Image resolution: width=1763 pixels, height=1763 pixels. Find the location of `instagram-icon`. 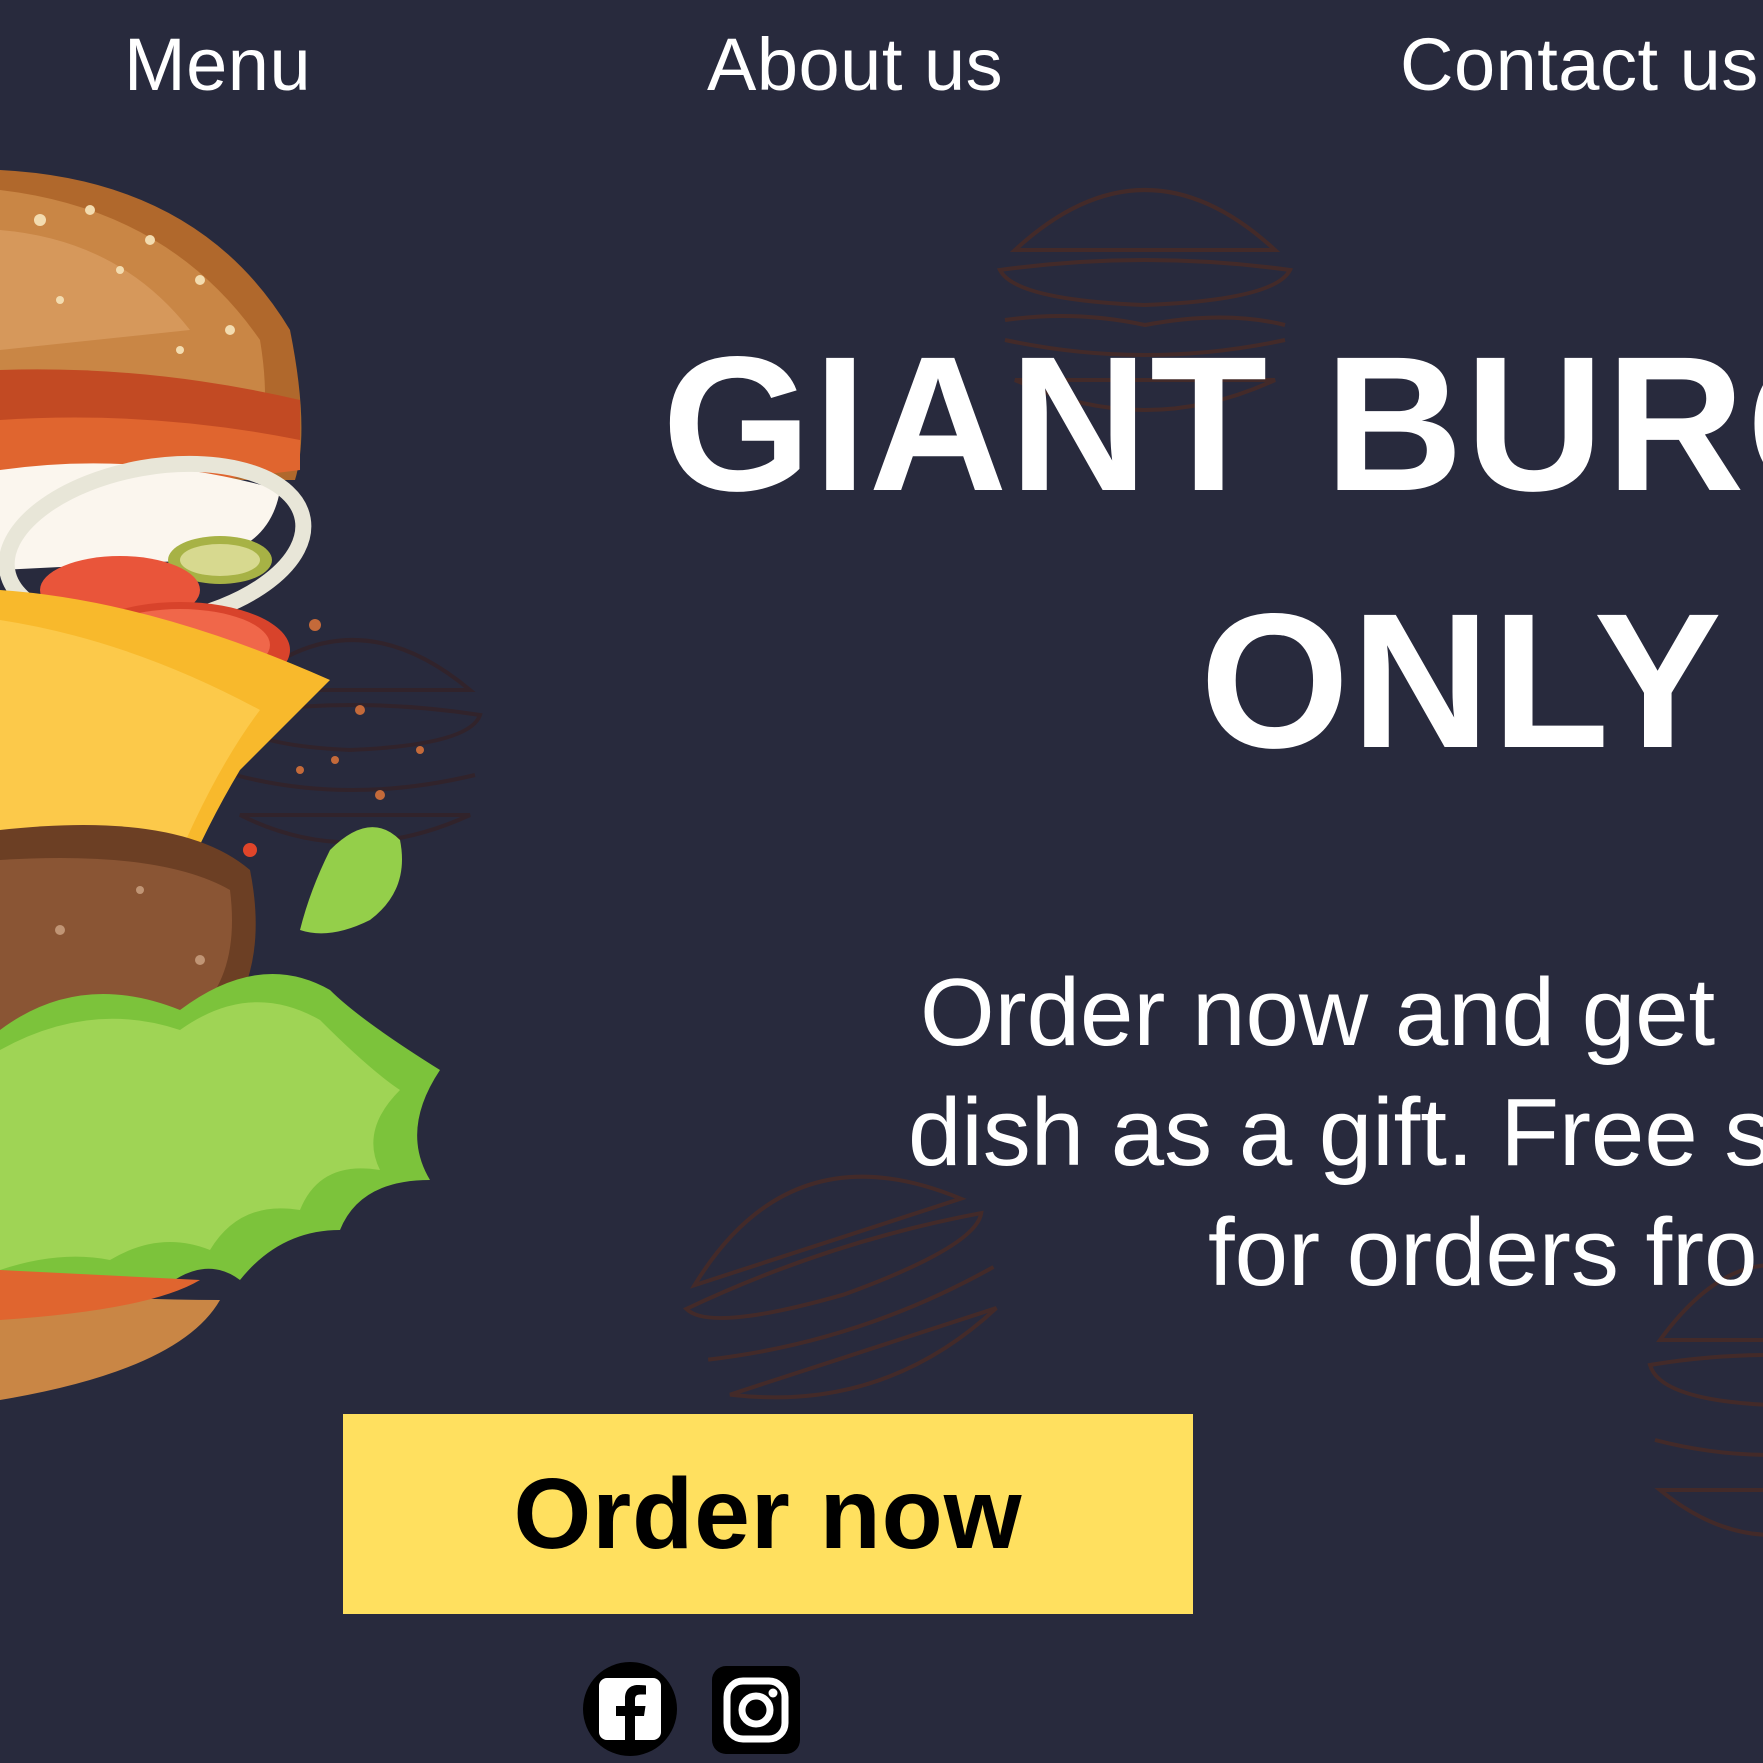

instagram-icon is located at coordinates (757, 1709).